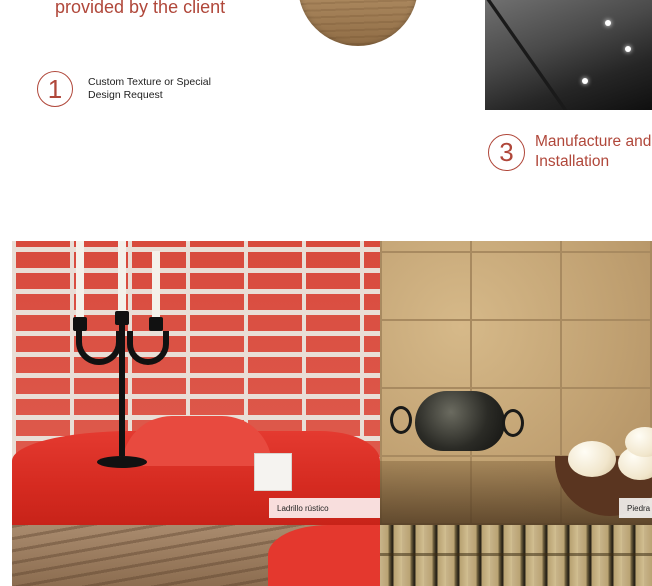 The width and height of the screenshot is (652, 586). Describe the element at coordinates (122, 388) in the screenshot. I see `candelabra-stem` at that location.